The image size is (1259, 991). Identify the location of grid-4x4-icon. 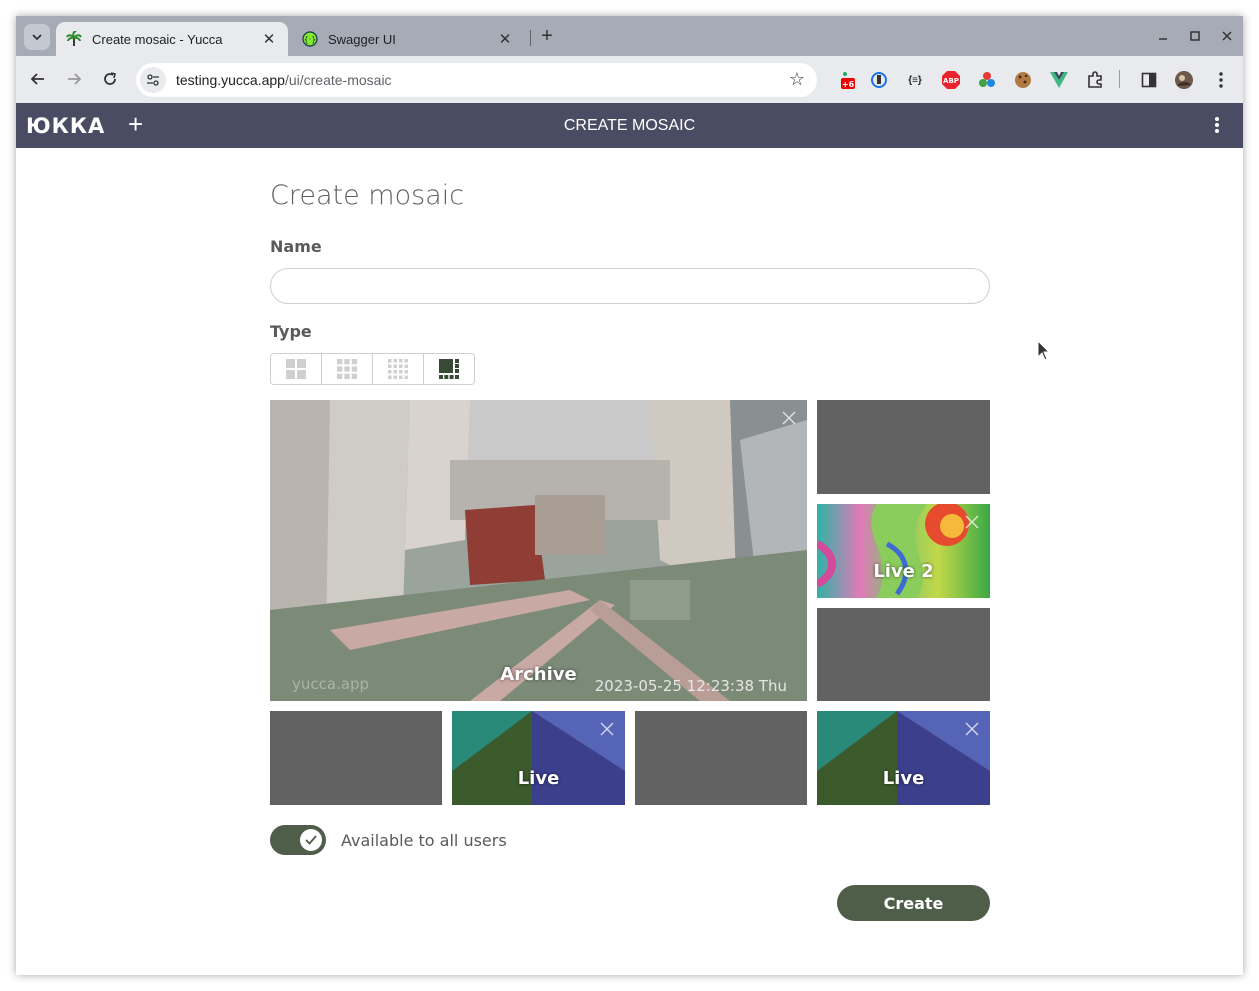
(398, 369).